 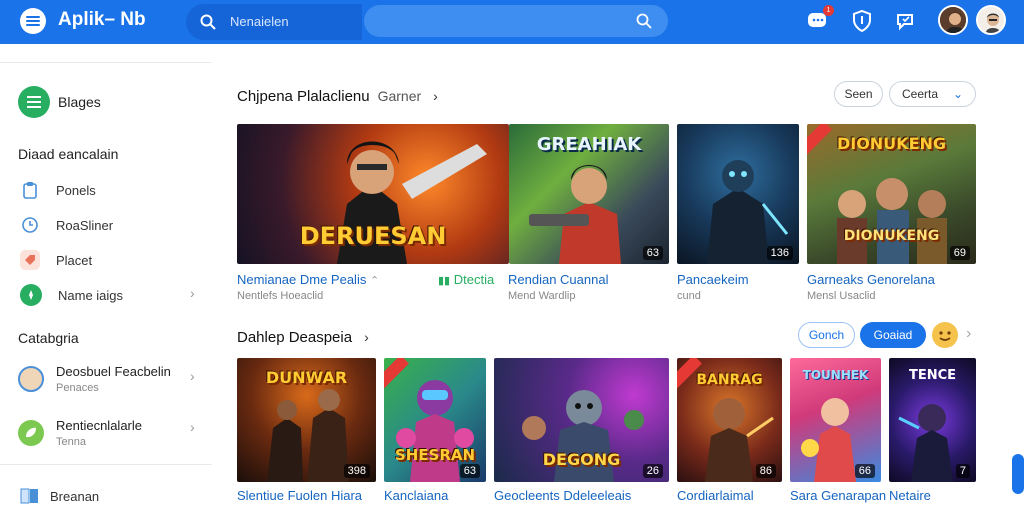 I want to click on game-subtitle: Mensl Usaclid, so click(x=841, y=296).